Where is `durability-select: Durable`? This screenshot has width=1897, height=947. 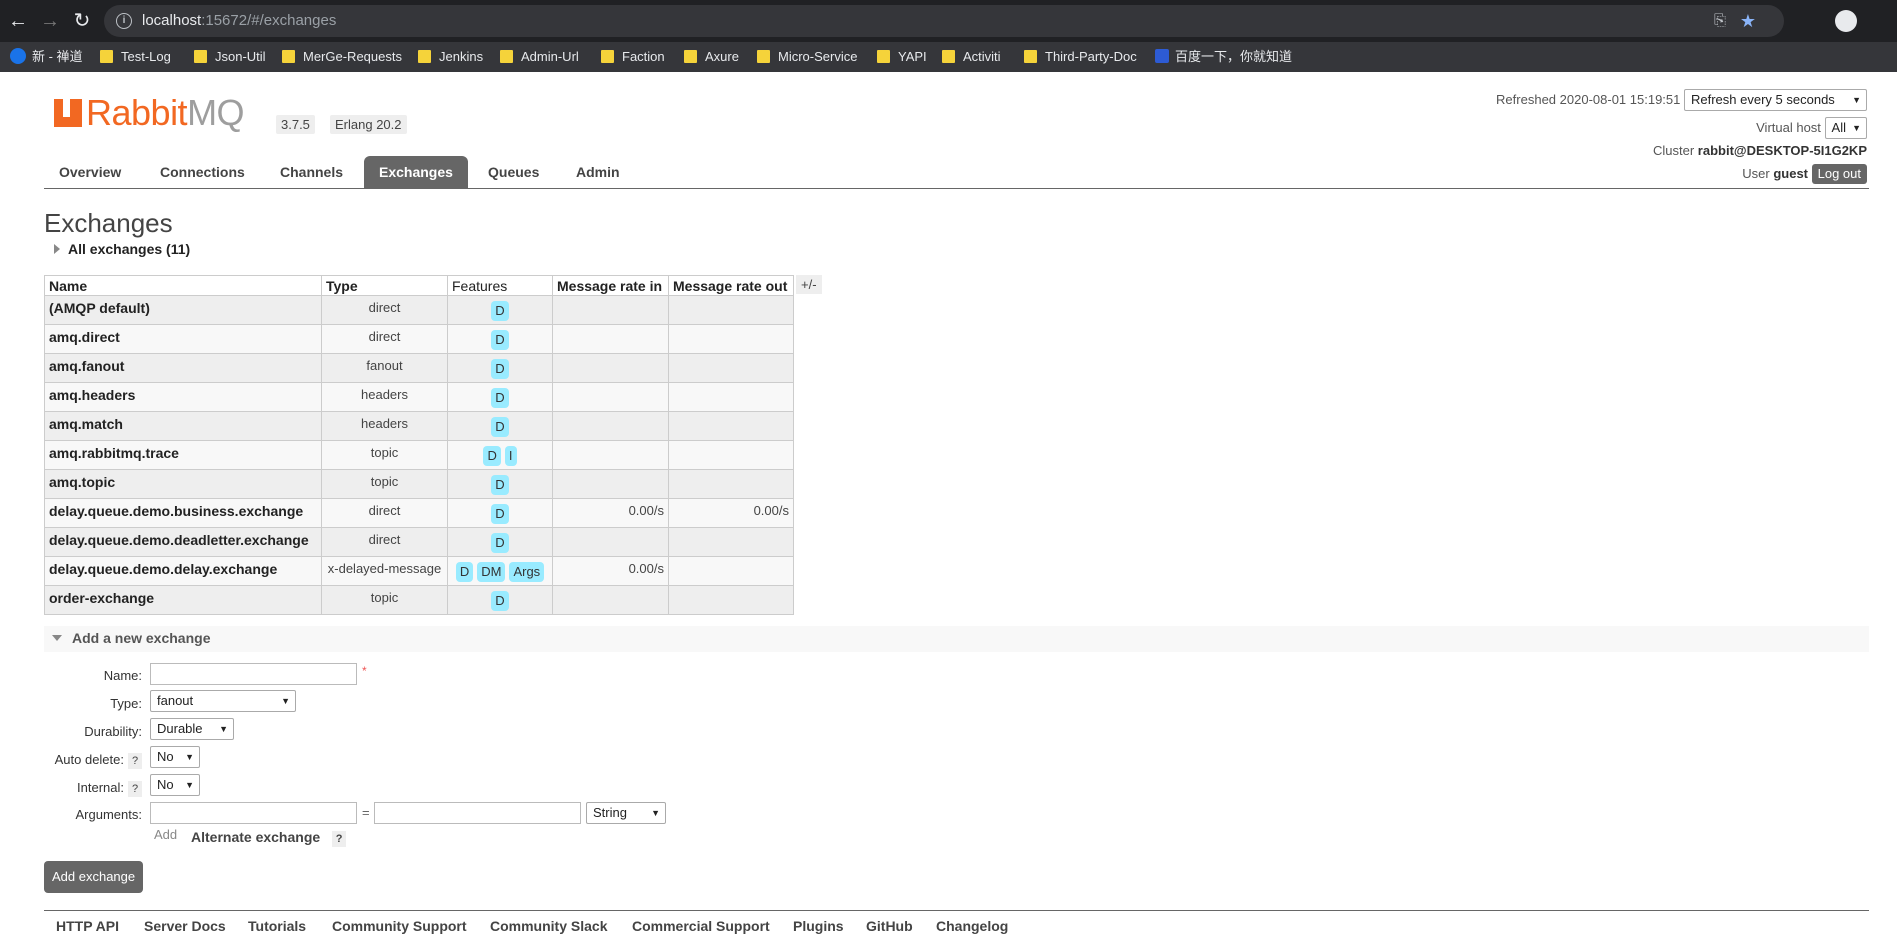 durability-select: Durable is located at coordinates (192, 729).